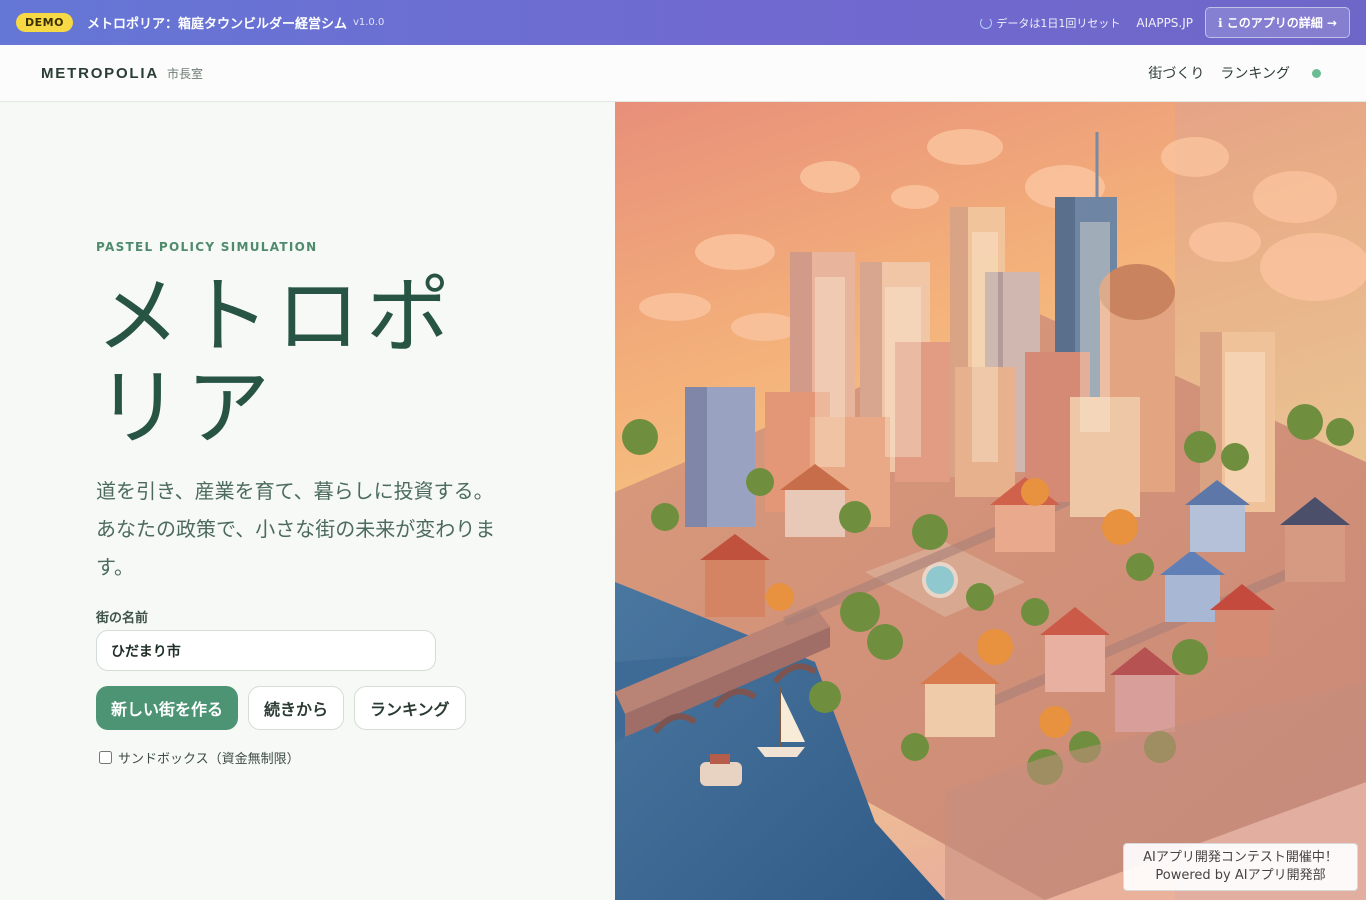 Image resolution: width=1366 pixels, height=900 pixels. I want to click on city-name-input, so click(266, 650).